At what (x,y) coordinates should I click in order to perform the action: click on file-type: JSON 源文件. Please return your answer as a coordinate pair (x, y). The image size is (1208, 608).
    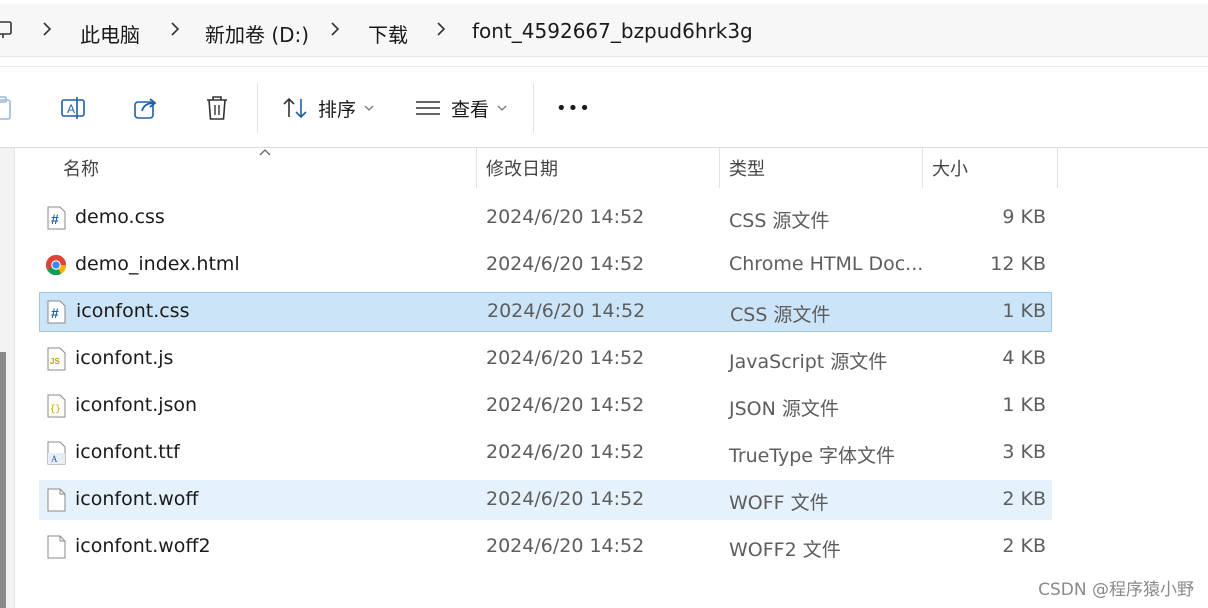
    Looking at the image, I should click on (784, 409).